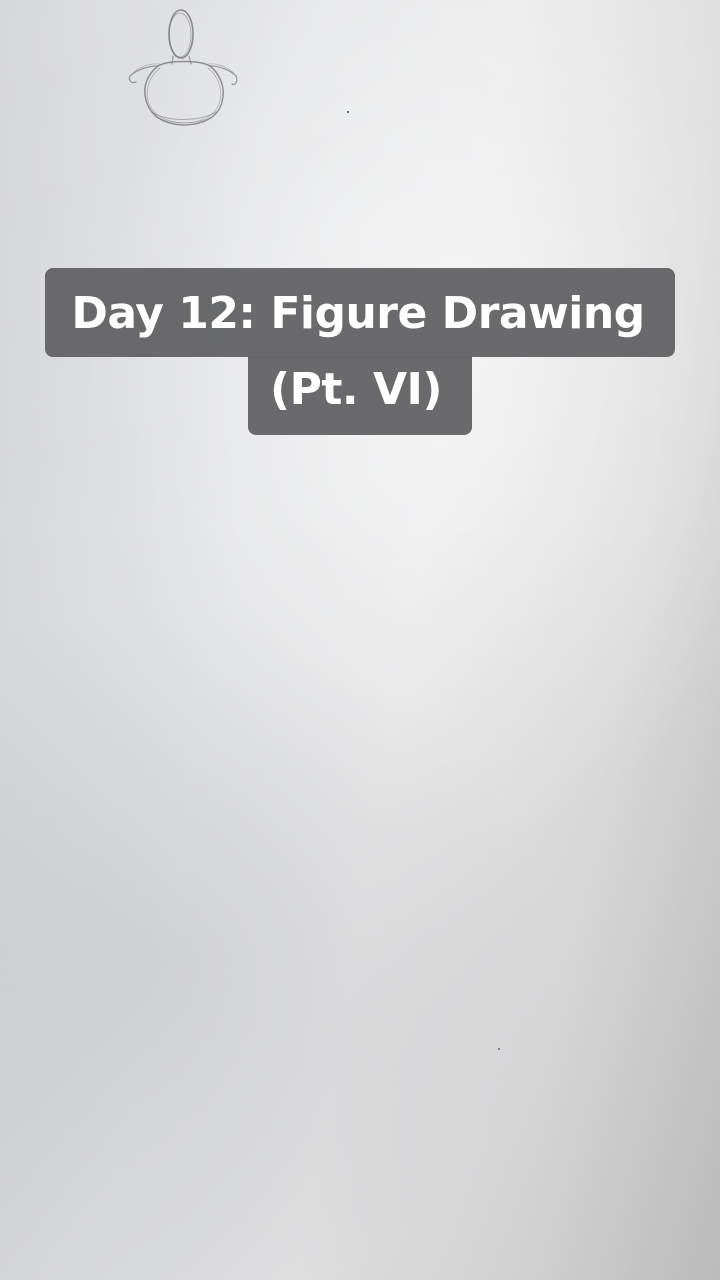  I want to click on caption-line-2: (Pt. VI), so click(360, 395).